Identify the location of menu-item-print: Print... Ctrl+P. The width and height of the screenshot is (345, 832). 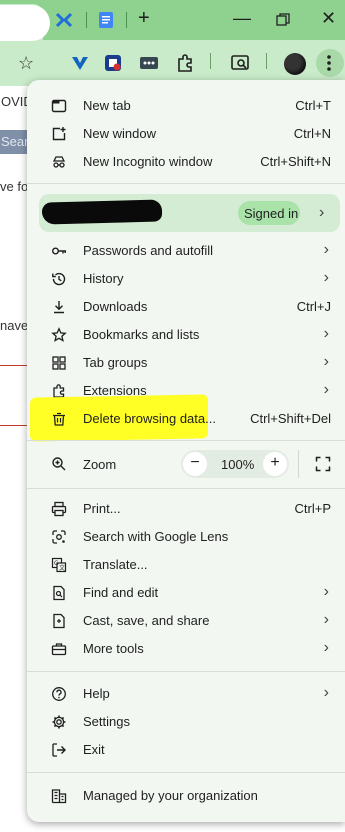
(186, 509).